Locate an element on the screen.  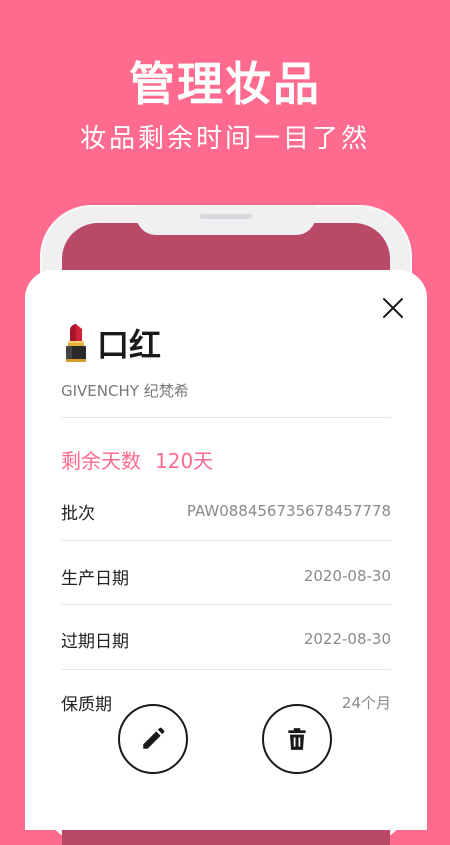
field-row-shelf-life: 保质期 24个月 is located at coordinates (226, 702).